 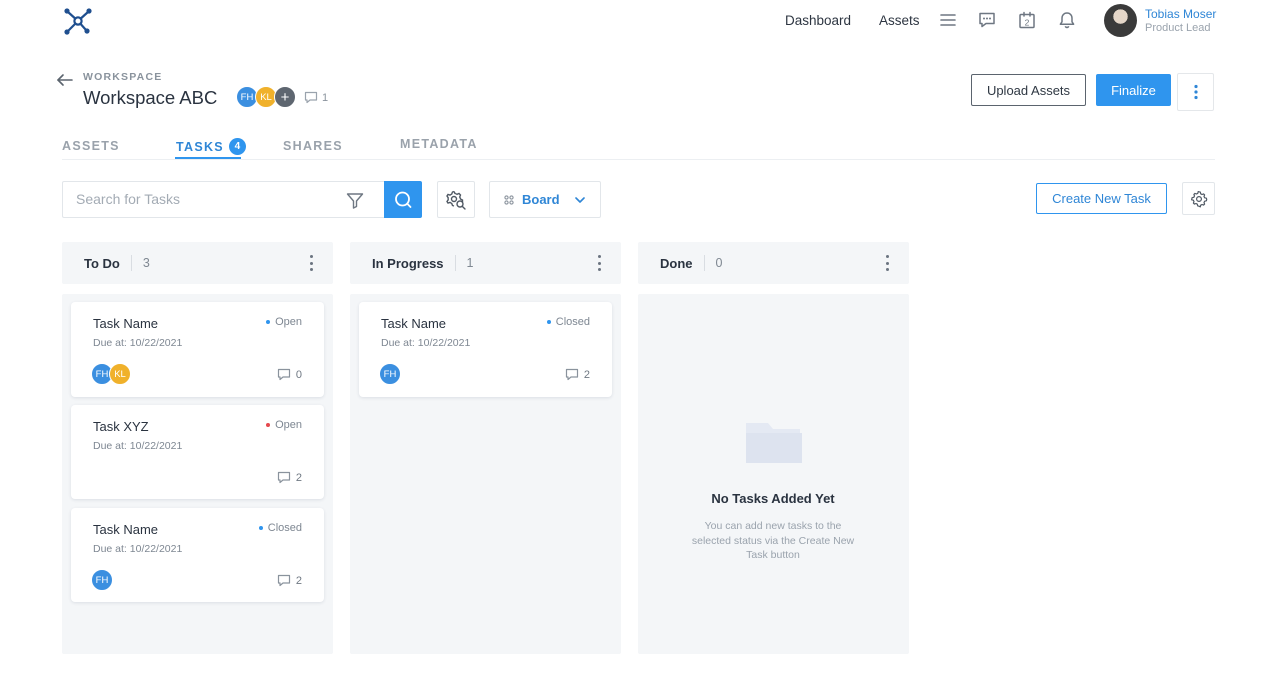 I want to click on search-box, so click(x=223, y=199).